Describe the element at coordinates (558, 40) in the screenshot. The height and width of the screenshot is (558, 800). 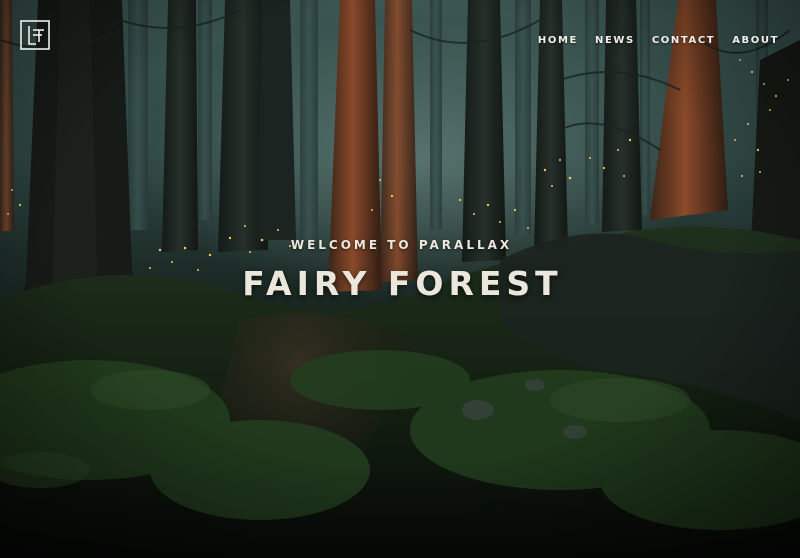
I see `nav-item-home: HOME` at that location.